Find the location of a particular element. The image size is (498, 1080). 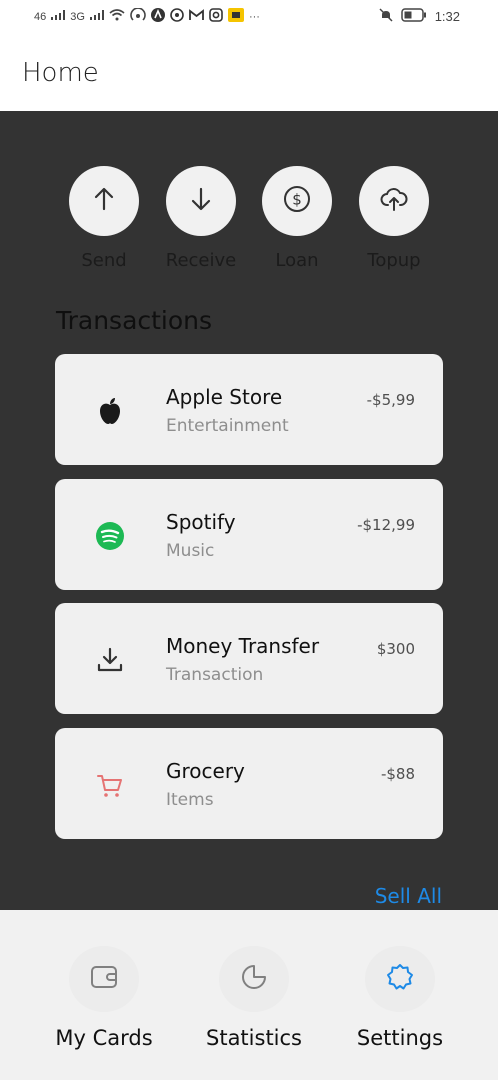

hotspot-icon is located at coordinates (138, 16).